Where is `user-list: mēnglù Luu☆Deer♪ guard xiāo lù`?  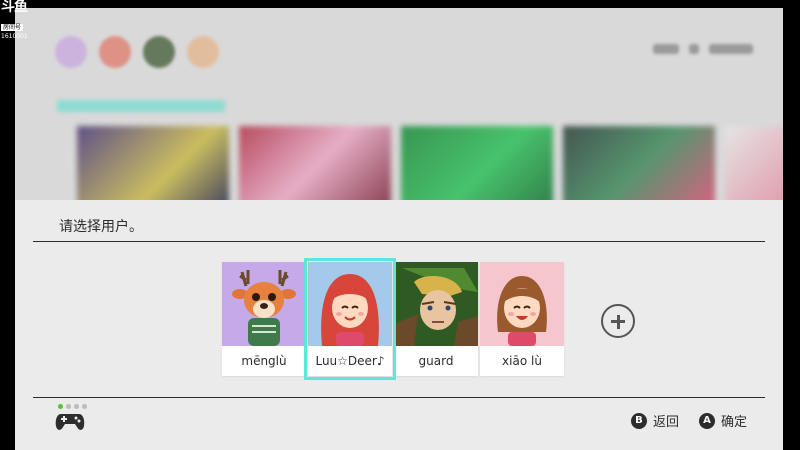
user-list: mēnglù Luu☆Deer♪ guard xiāo lù is located at coordinates (393, 319).